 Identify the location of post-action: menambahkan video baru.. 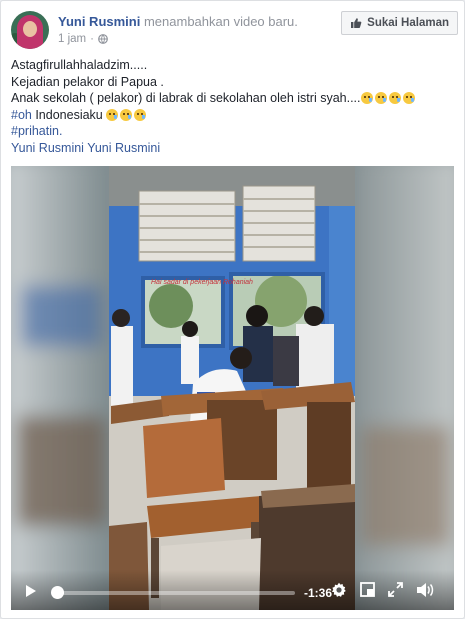
(220, 21).